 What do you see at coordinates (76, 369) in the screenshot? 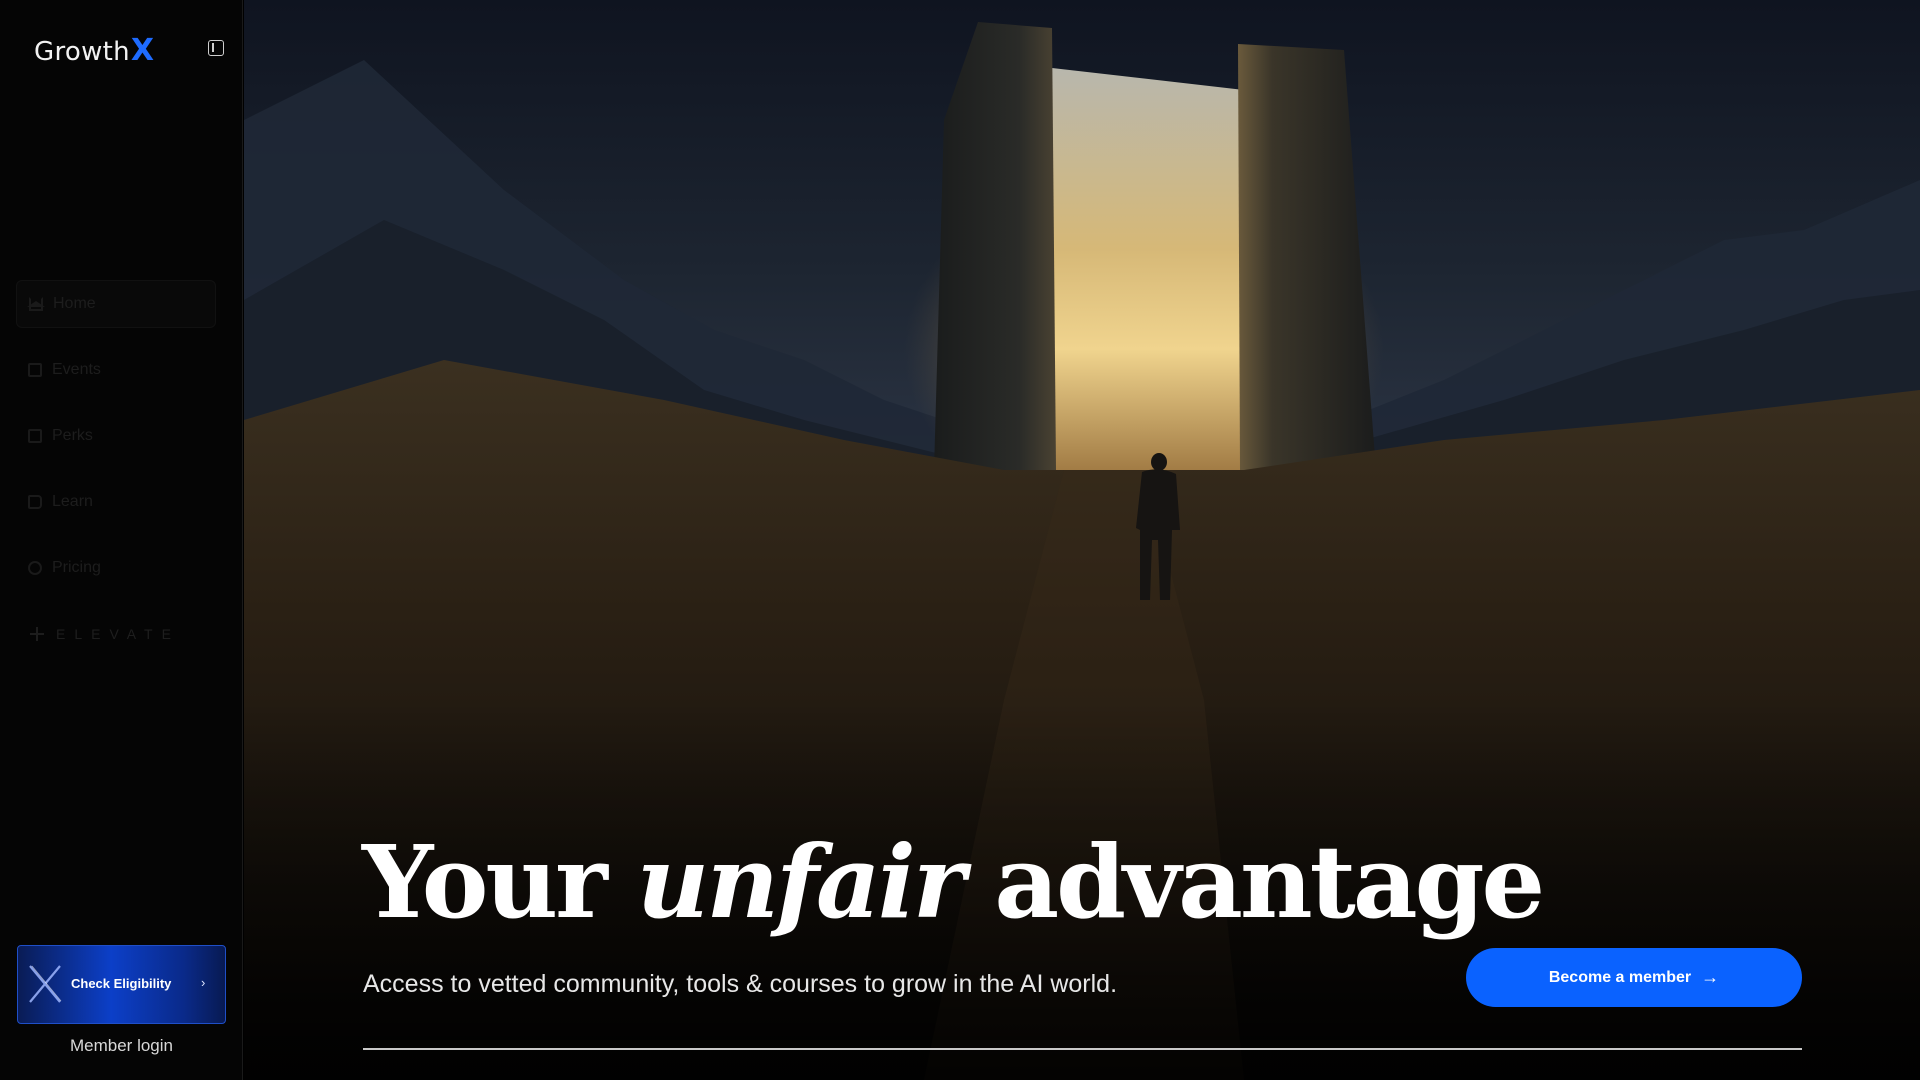
I see `sidebar-item-label: Events` at bounding box center [76, 369].